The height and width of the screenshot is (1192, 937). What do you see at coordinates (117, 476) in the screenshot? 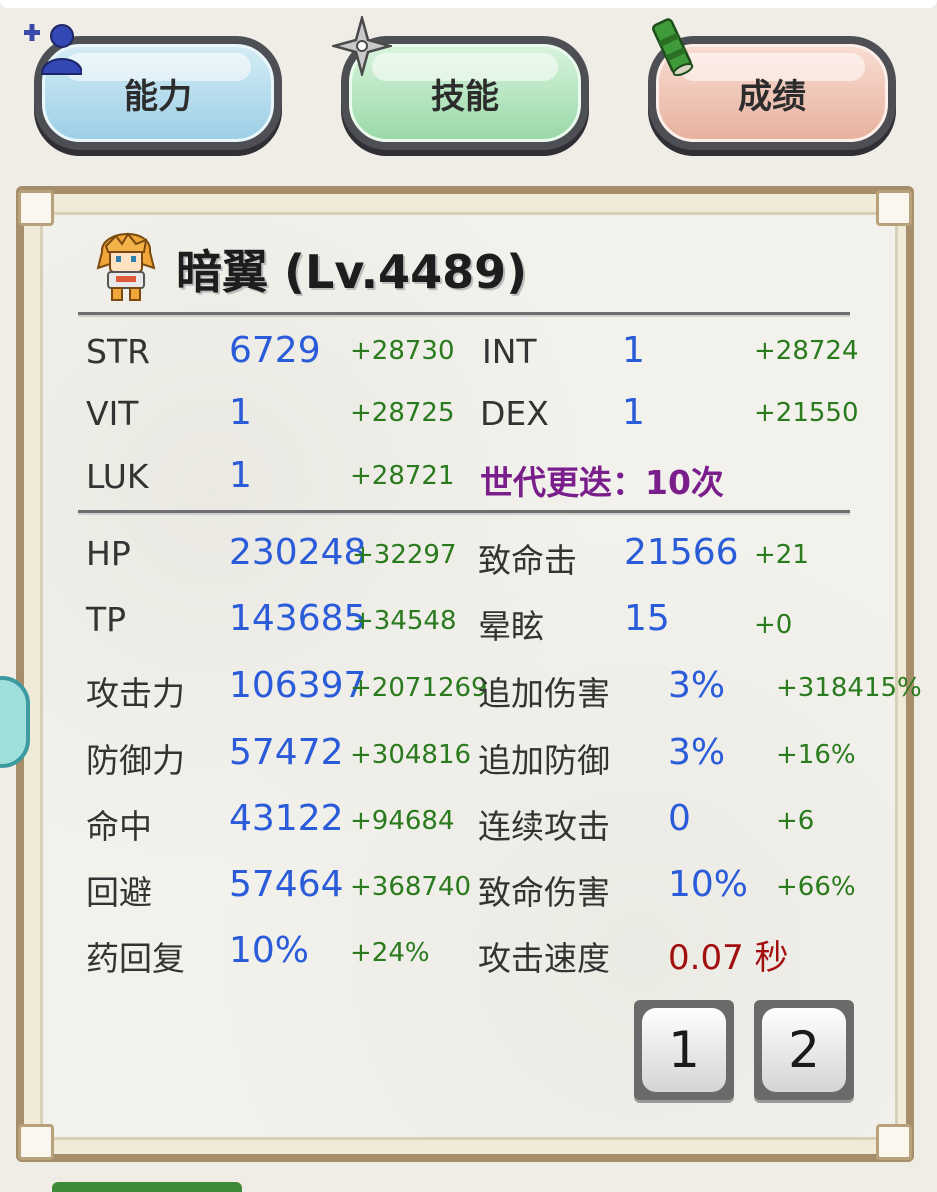
I see `stat-label-luk: LUK` at bounding box center [117, 476].